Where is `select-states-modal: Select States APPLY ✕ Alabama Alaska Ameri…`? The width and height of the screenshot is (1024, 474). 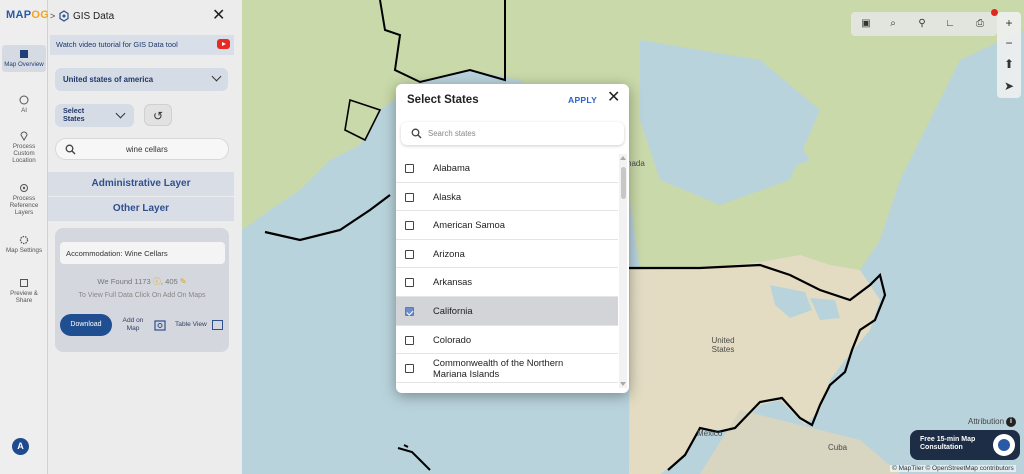 select-states-modal: Select States APPLY ✕ Alabama Alaska Ameri… is located at coordinates (512, 238).